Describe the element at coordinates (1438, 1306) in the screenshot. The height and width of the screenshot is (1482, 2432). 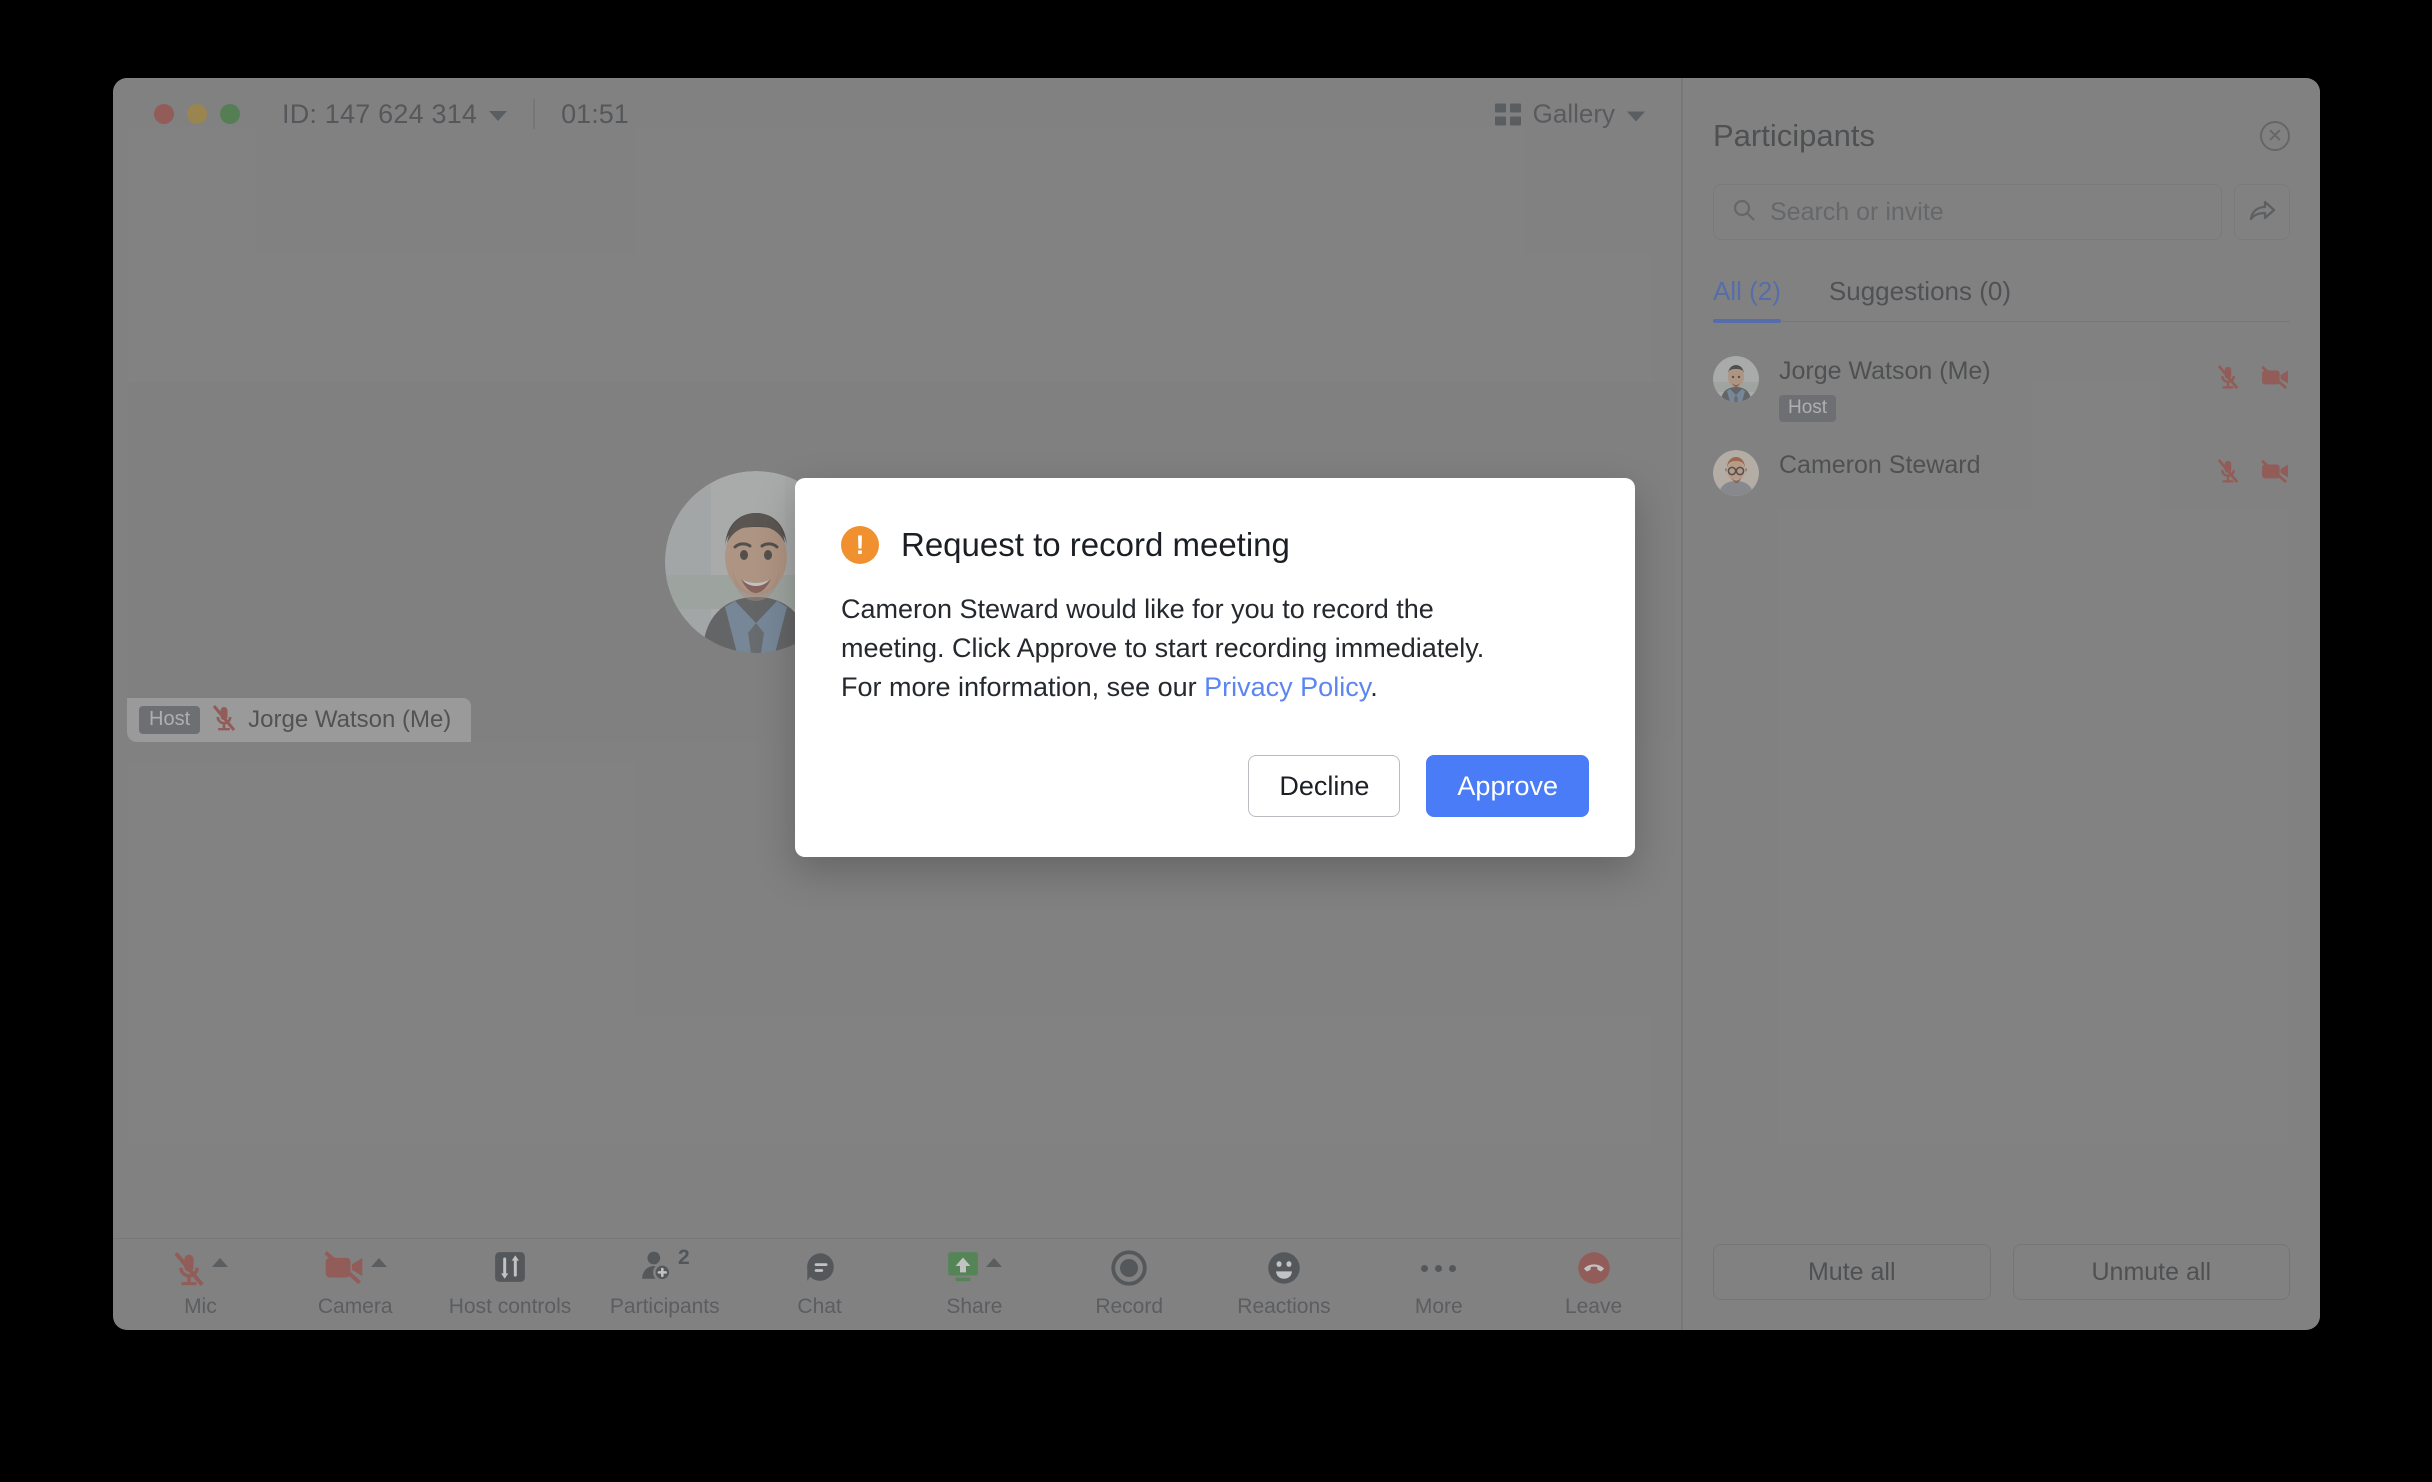
I see `toolbar-label: More` at that location.